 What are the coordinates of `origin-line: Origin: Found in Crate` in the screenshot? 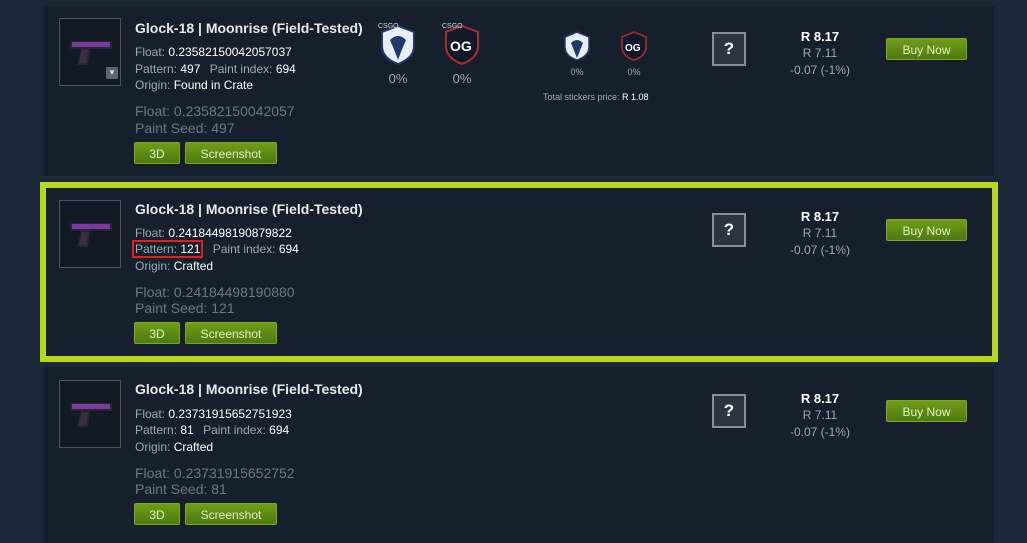 It's located at (194, 85).